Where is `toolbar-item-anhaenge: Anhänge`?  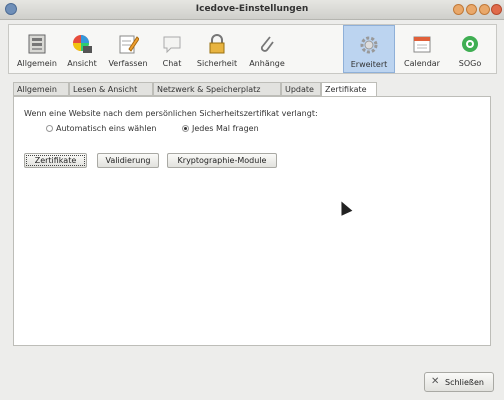 toolbar-item-anhaenge: Anhänge is located at coordinates (267, 49).